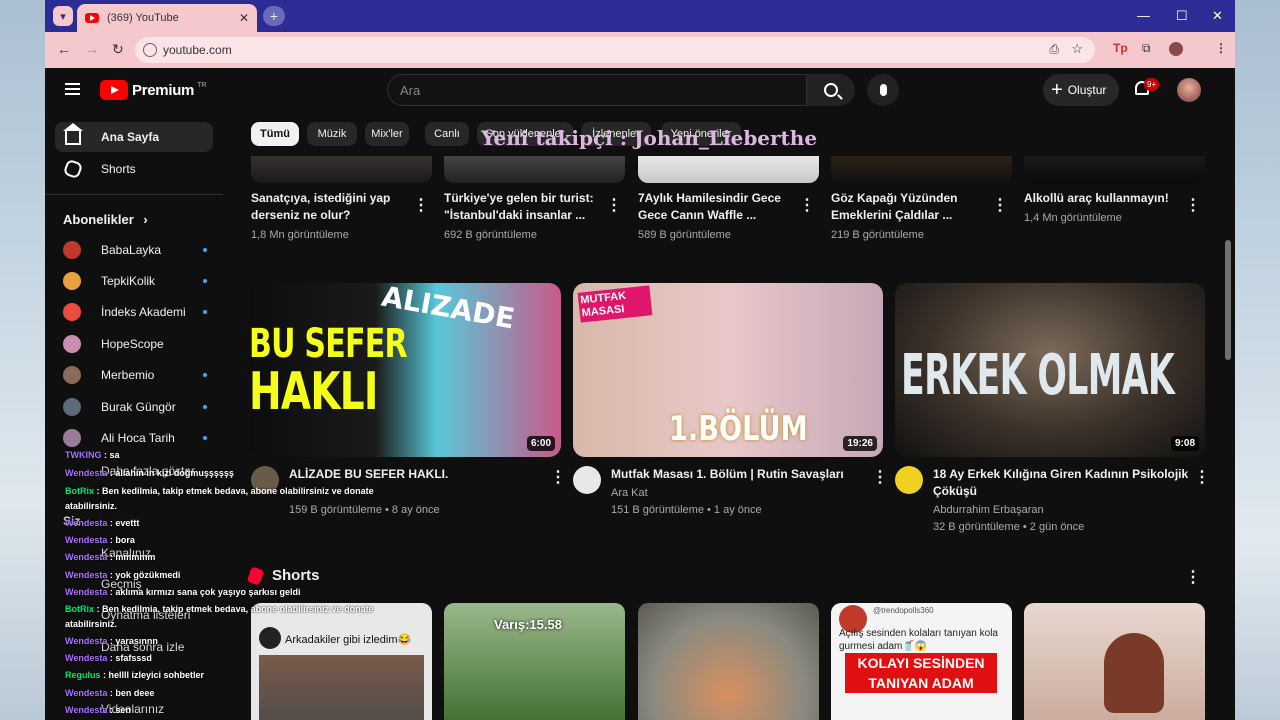  Describe the element at coordinates (727, 474) in the screenshot. I see `video-title: Mutfak Masası 1. Bölüm | Rutin Savaşları` at that location.